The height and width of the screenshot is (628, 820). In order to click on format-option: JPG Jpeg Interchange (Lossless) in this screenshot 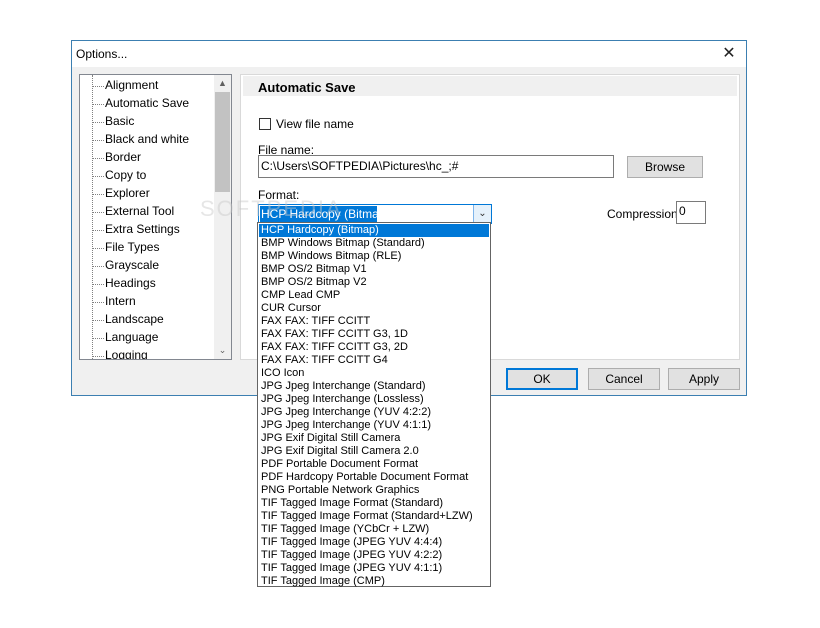, I will do `click(374, 399)`.